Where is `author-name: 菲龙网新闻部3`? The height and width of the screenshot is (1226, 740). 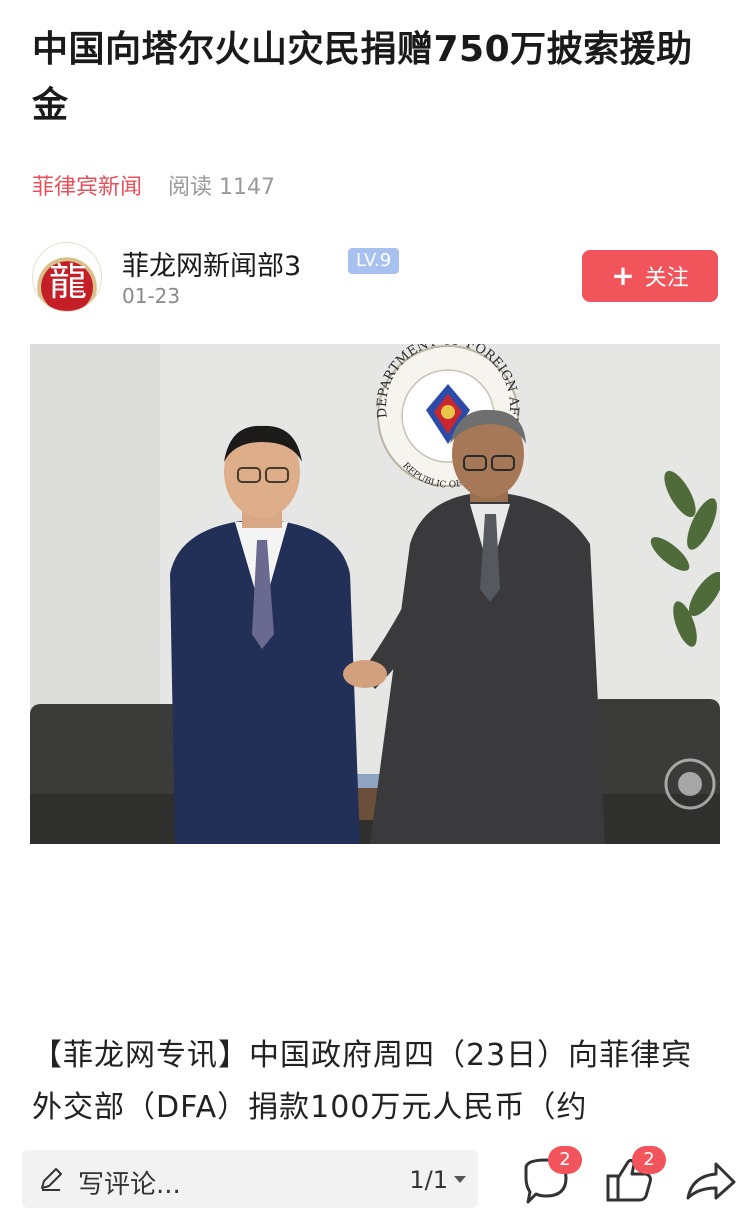
author-name: 菲龙网新闻部3 is located at coordinates (211, 263).